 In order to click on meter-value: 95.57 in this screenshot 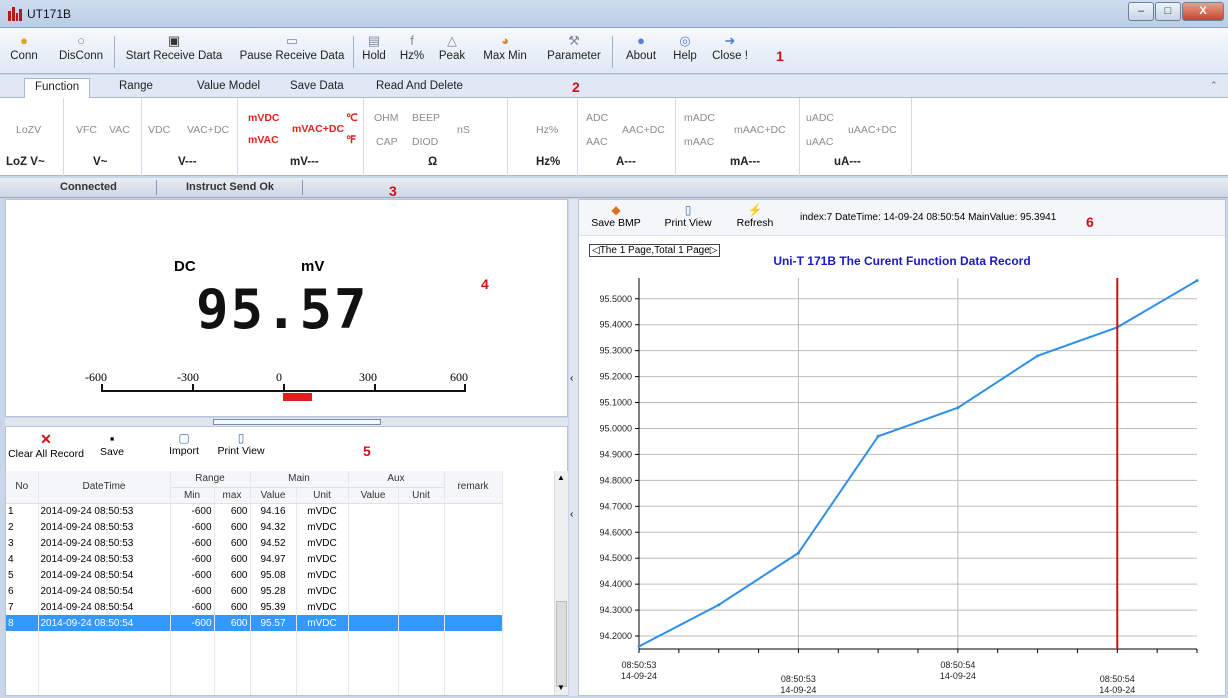, I will do `click(282, 309)`.